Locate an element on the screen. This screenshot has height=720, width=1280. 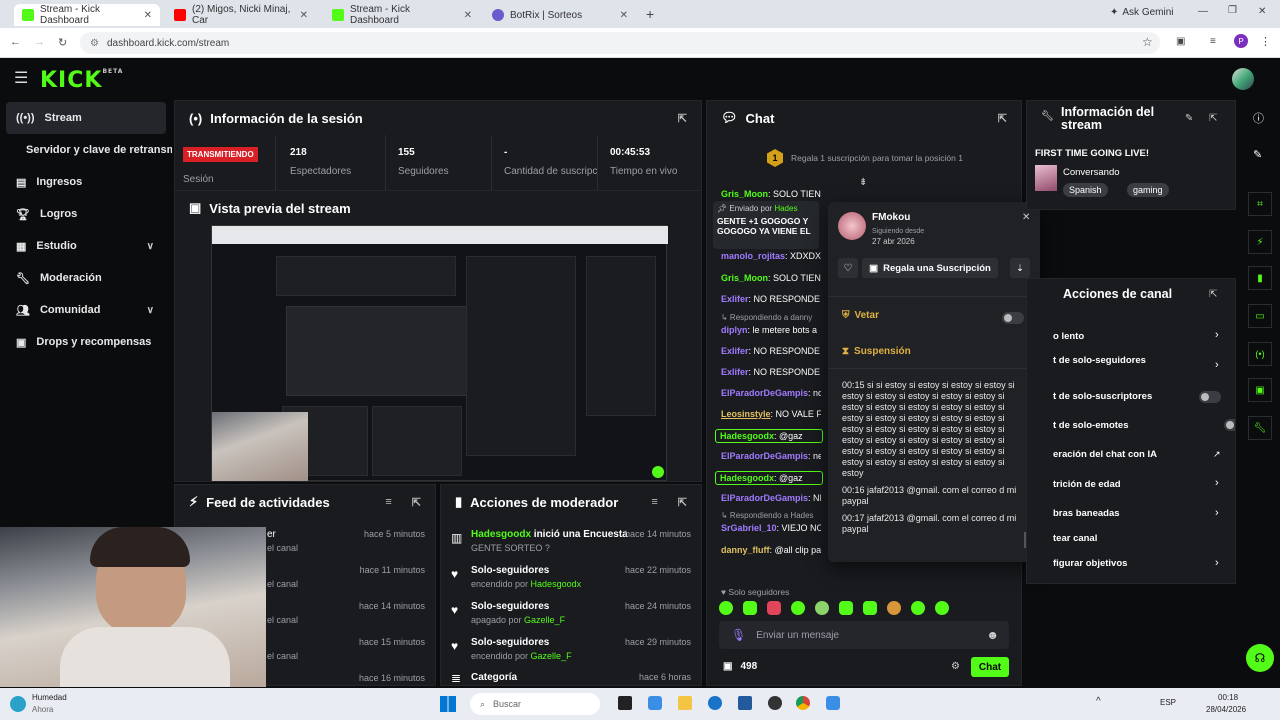
chrome-icon is located at coordinates (803, 703).